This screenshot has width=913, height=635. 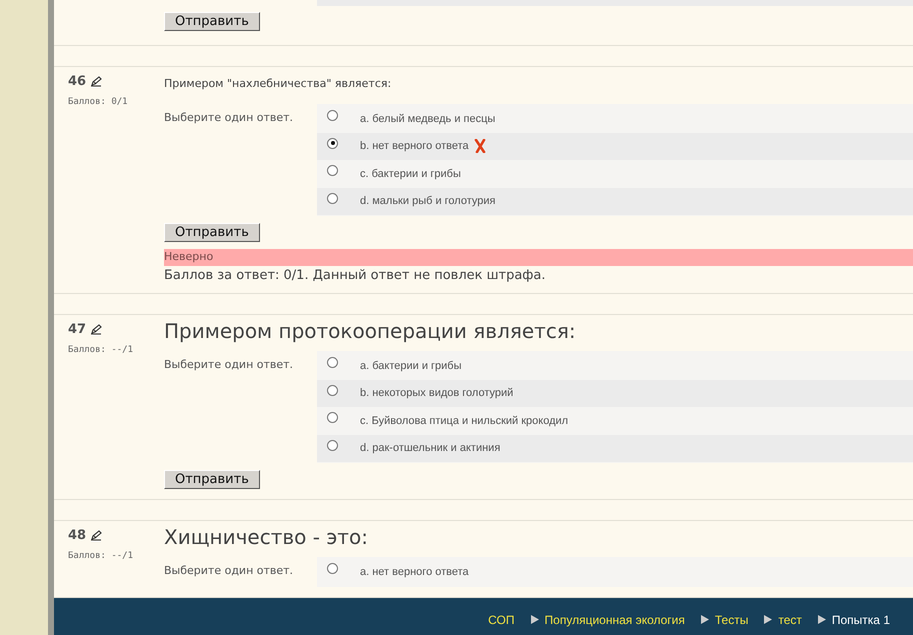 I want to click on breadcrumb-link: тест, so click(x=790, y=619).